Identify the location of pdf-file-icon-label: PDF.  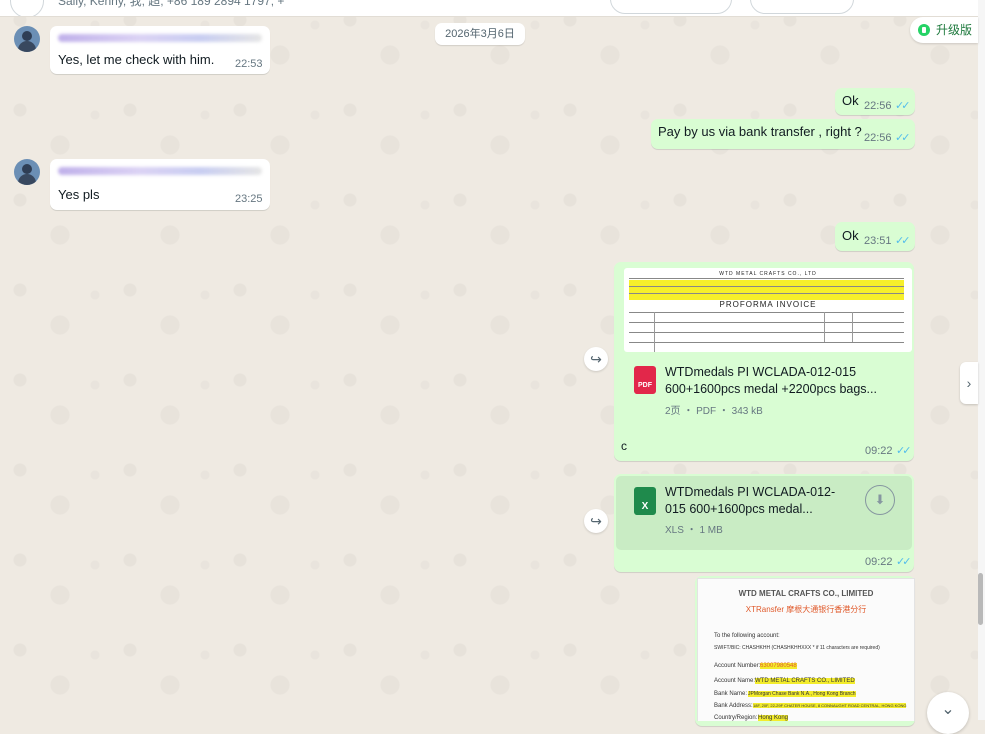
(645, 385).